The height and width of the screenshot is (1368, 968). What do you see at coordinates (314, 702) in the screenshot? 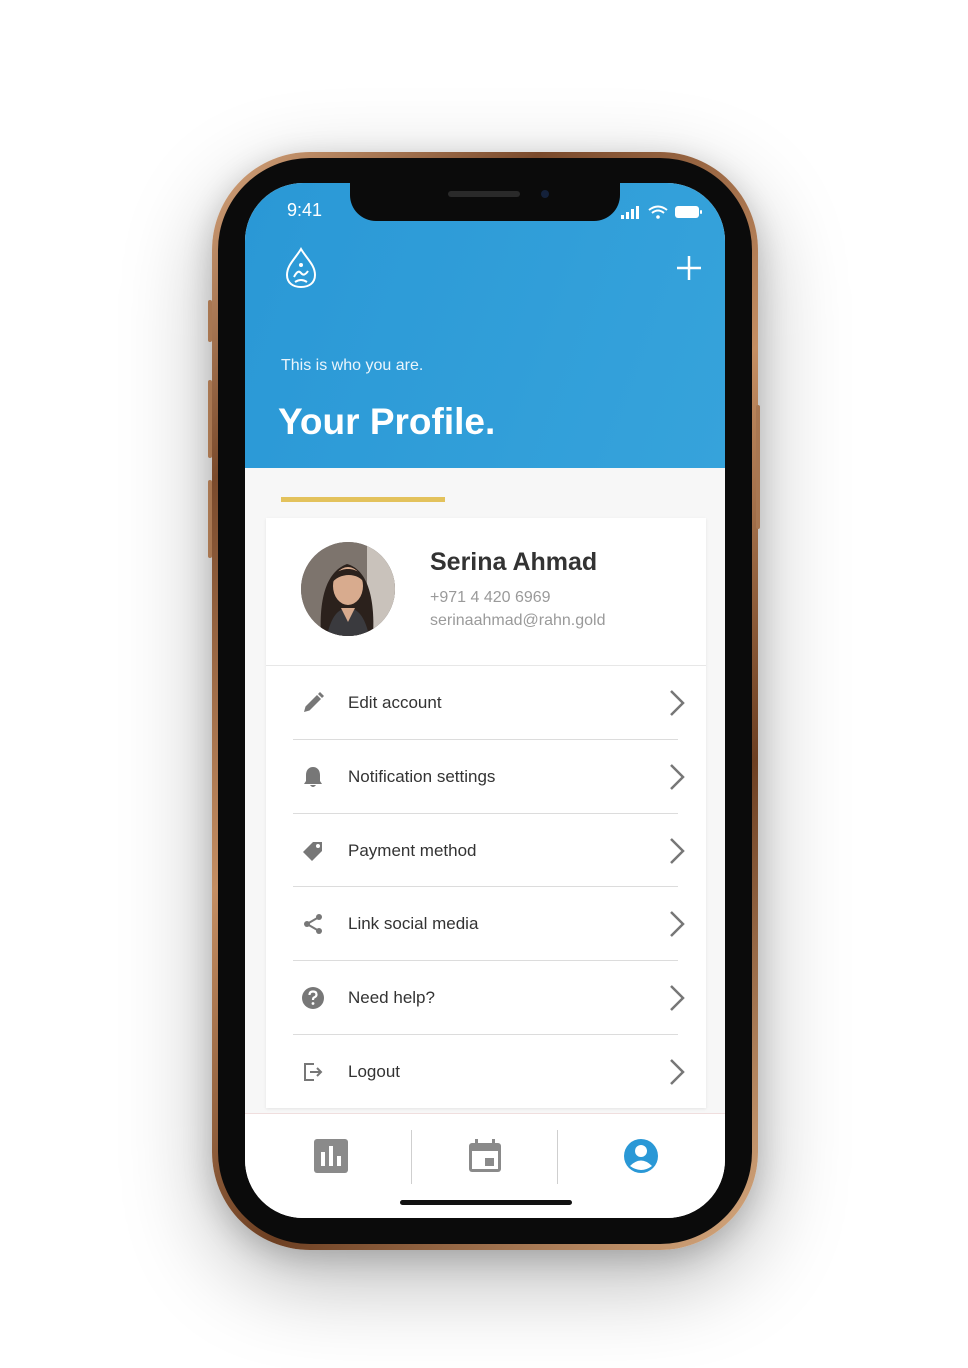
I see `pencil-icon` at bounding box center [314, 702].